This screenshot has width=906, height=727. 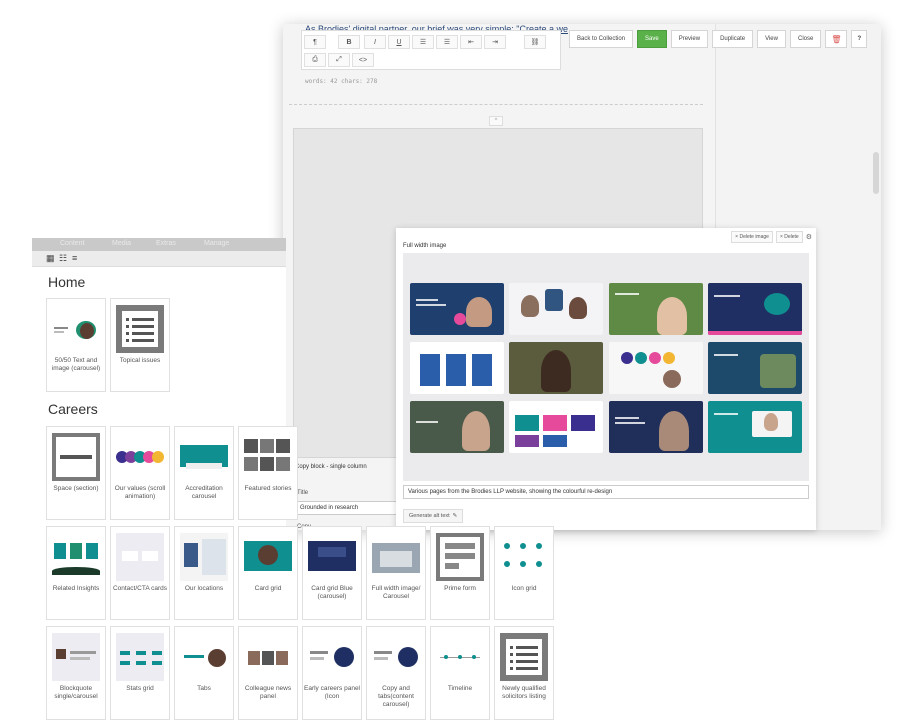 I want to click on block-card-label: Copy and tabs(content carousel), so click(x=396, y=696).